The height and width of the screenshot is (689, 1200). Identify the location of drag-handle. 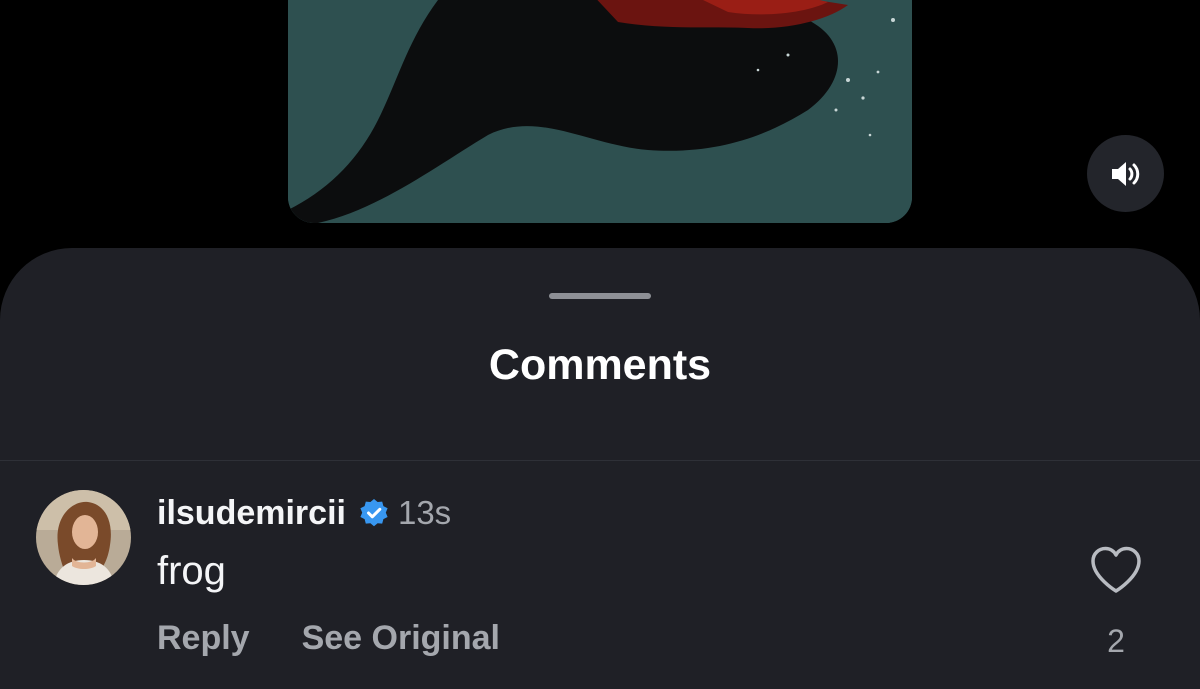
(600, 296).